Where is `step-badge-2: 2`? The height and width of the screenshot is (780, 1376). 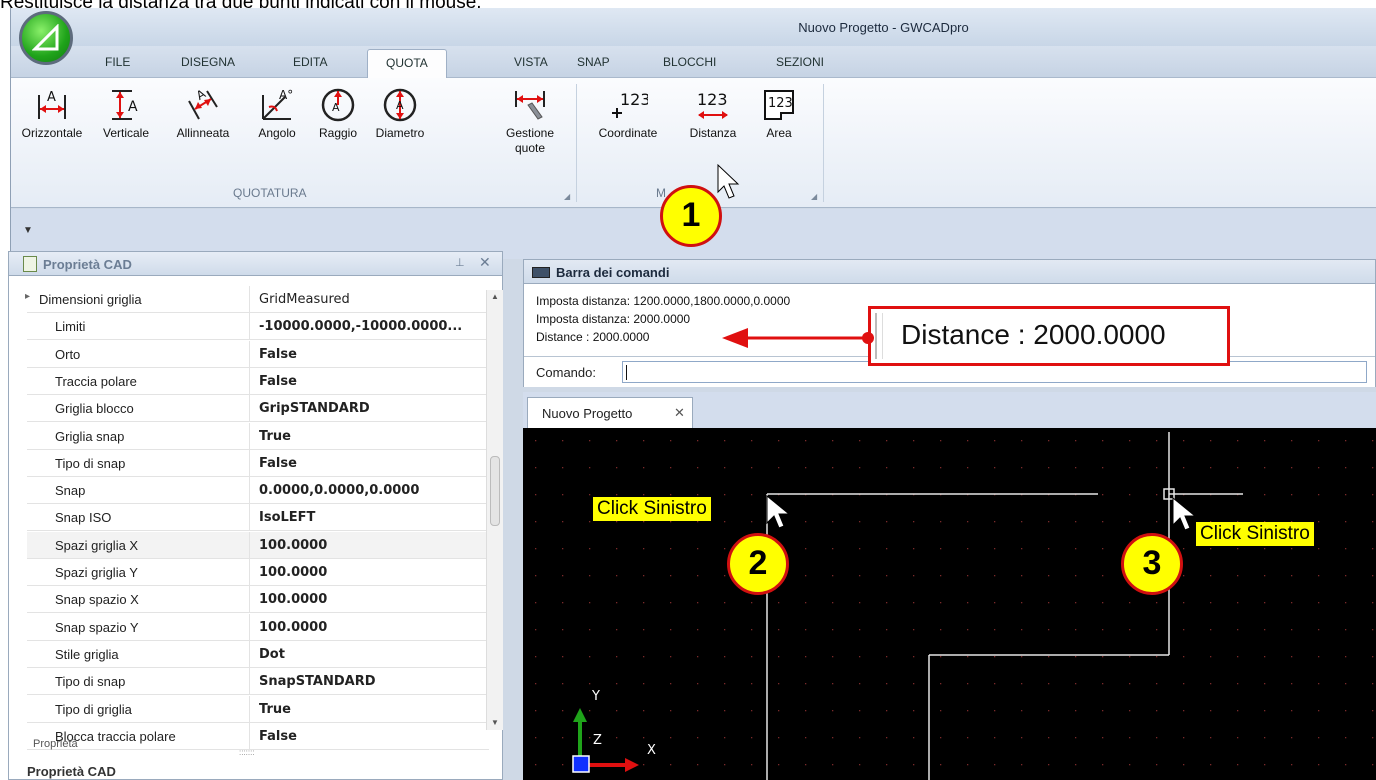 step-badge-2: 2 is located at coordinates (758, 564).